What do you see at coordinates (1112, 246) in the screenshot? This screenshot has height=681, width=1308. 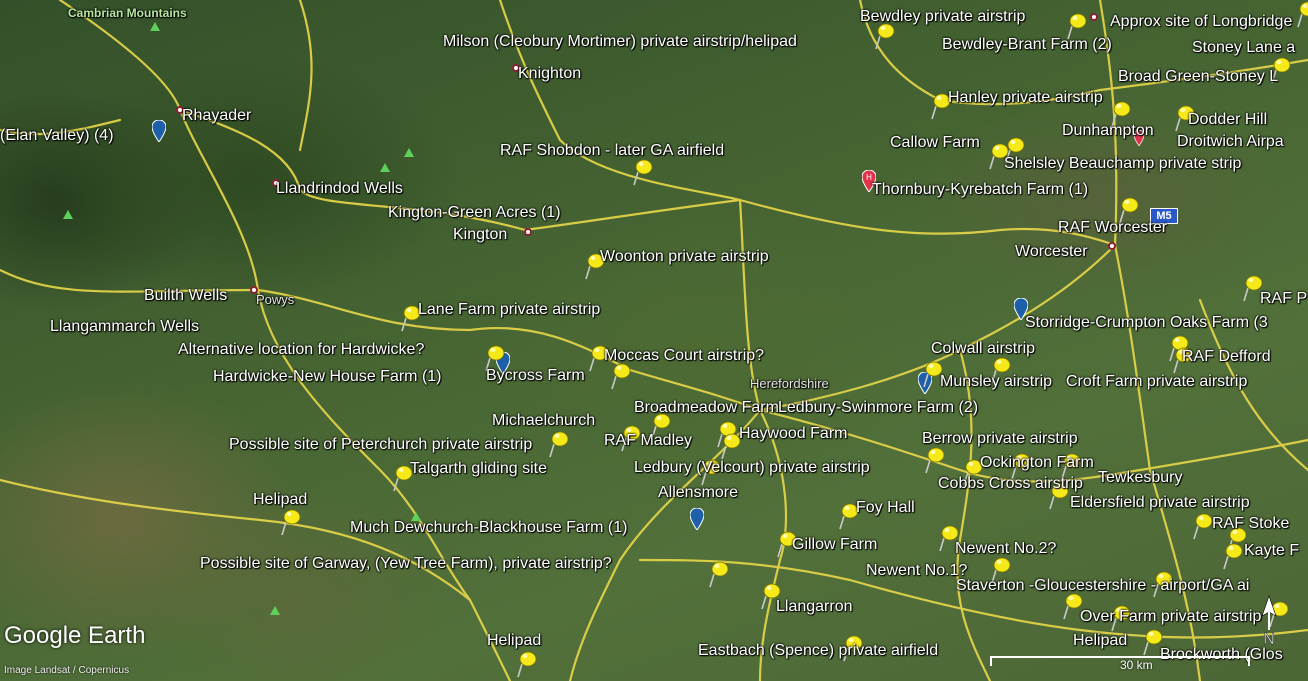 I see `town-dot-worcester` at bounding box center [1112, 246].